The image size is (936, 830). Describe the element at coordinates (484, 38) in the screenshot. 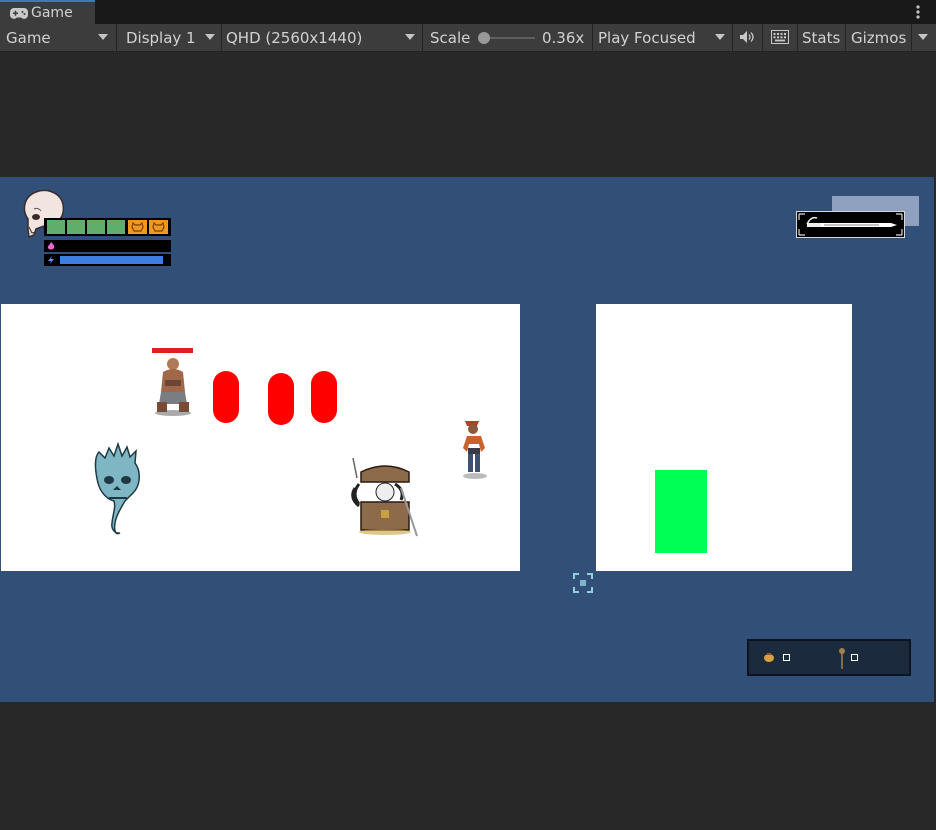

I see `scale-slider-handle` at that location.